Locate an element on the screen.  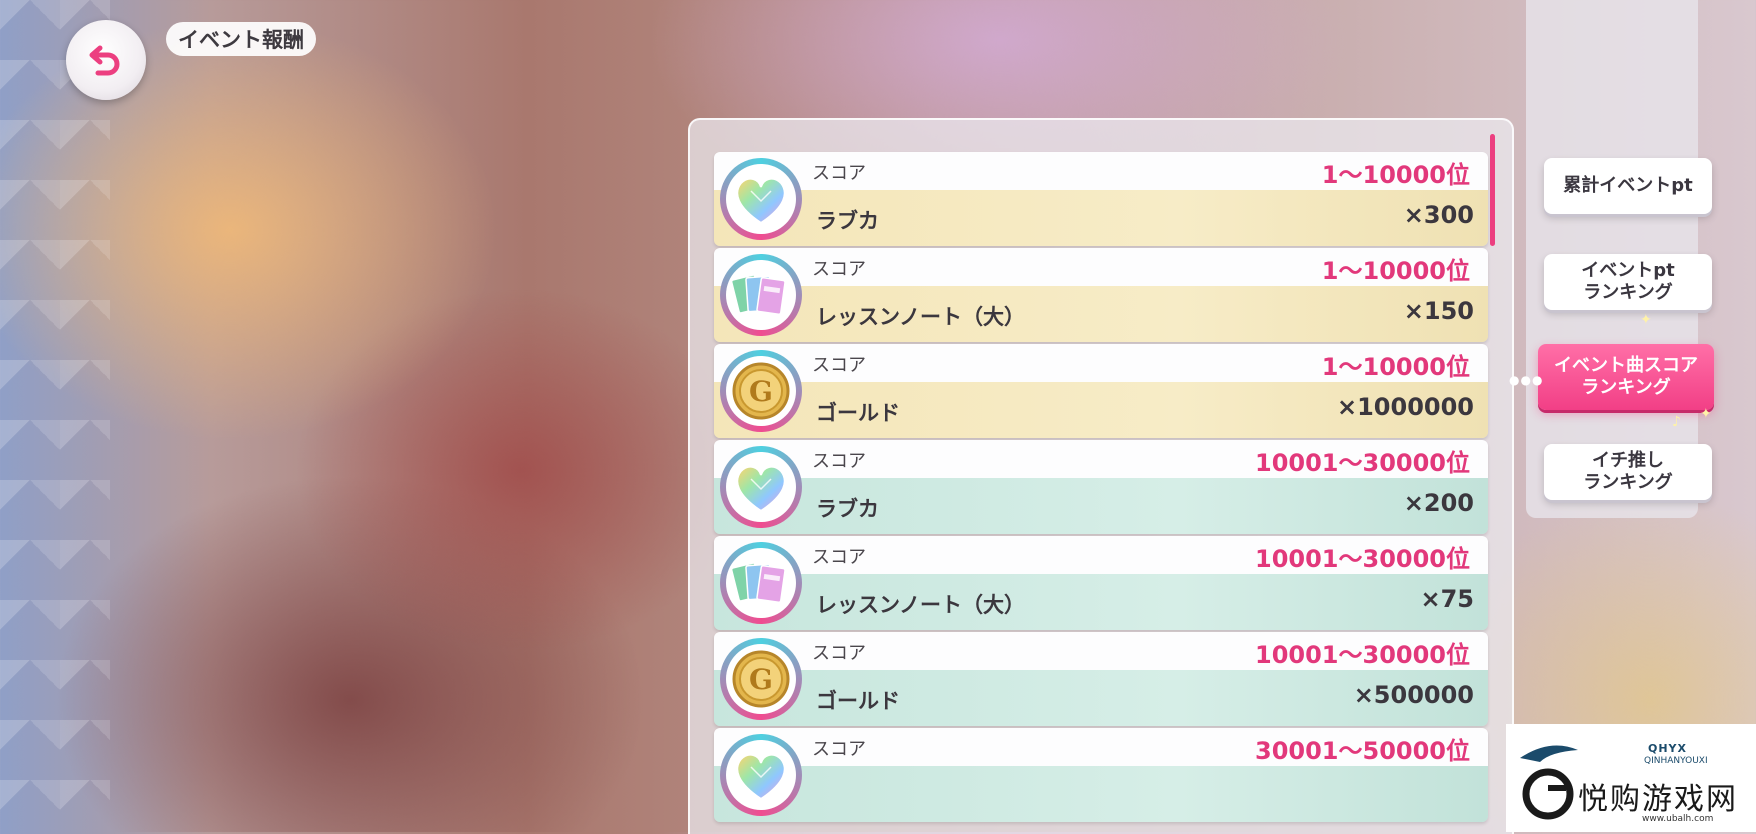
reward-quantity: ×150 is located at coordinates (1438, 311).